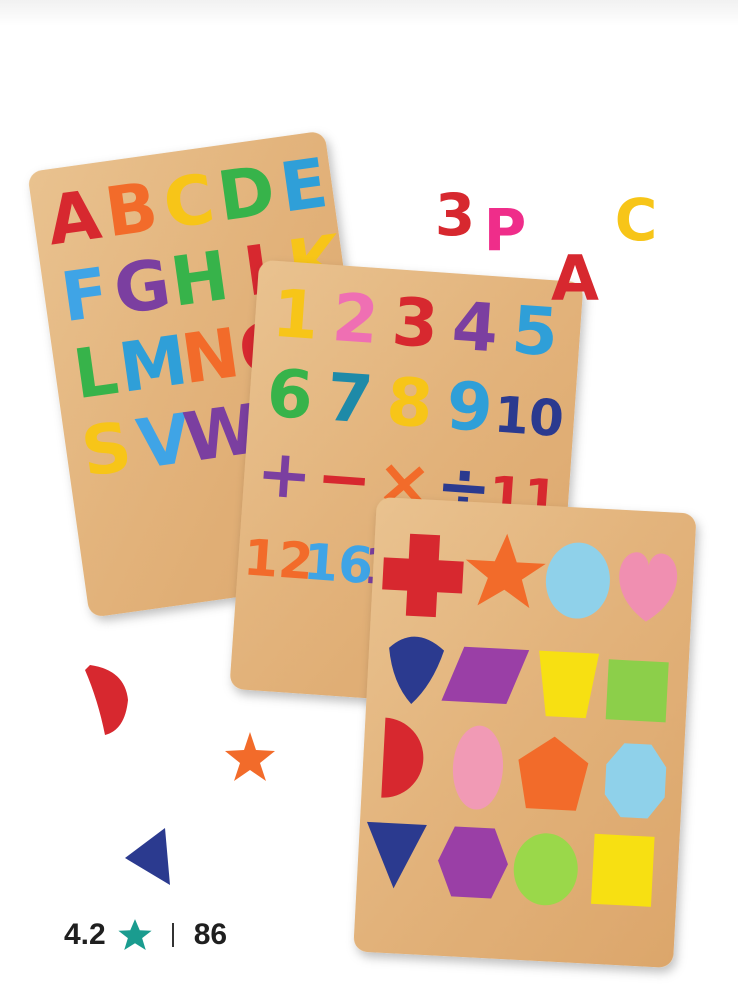 This screenshot has height=991, width=738. Describe the element at coordinates (284, 474) in the screenshot. I see `number-piece-10: +` at that location.